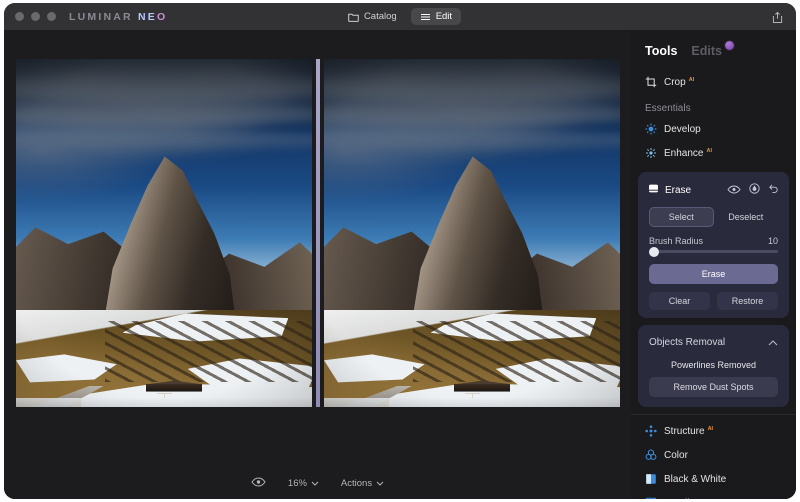  What do you see at coordinates (682, 129) in the screenshot?
I see `tool-develop-label: Develop` at bounding box center [682, 129].